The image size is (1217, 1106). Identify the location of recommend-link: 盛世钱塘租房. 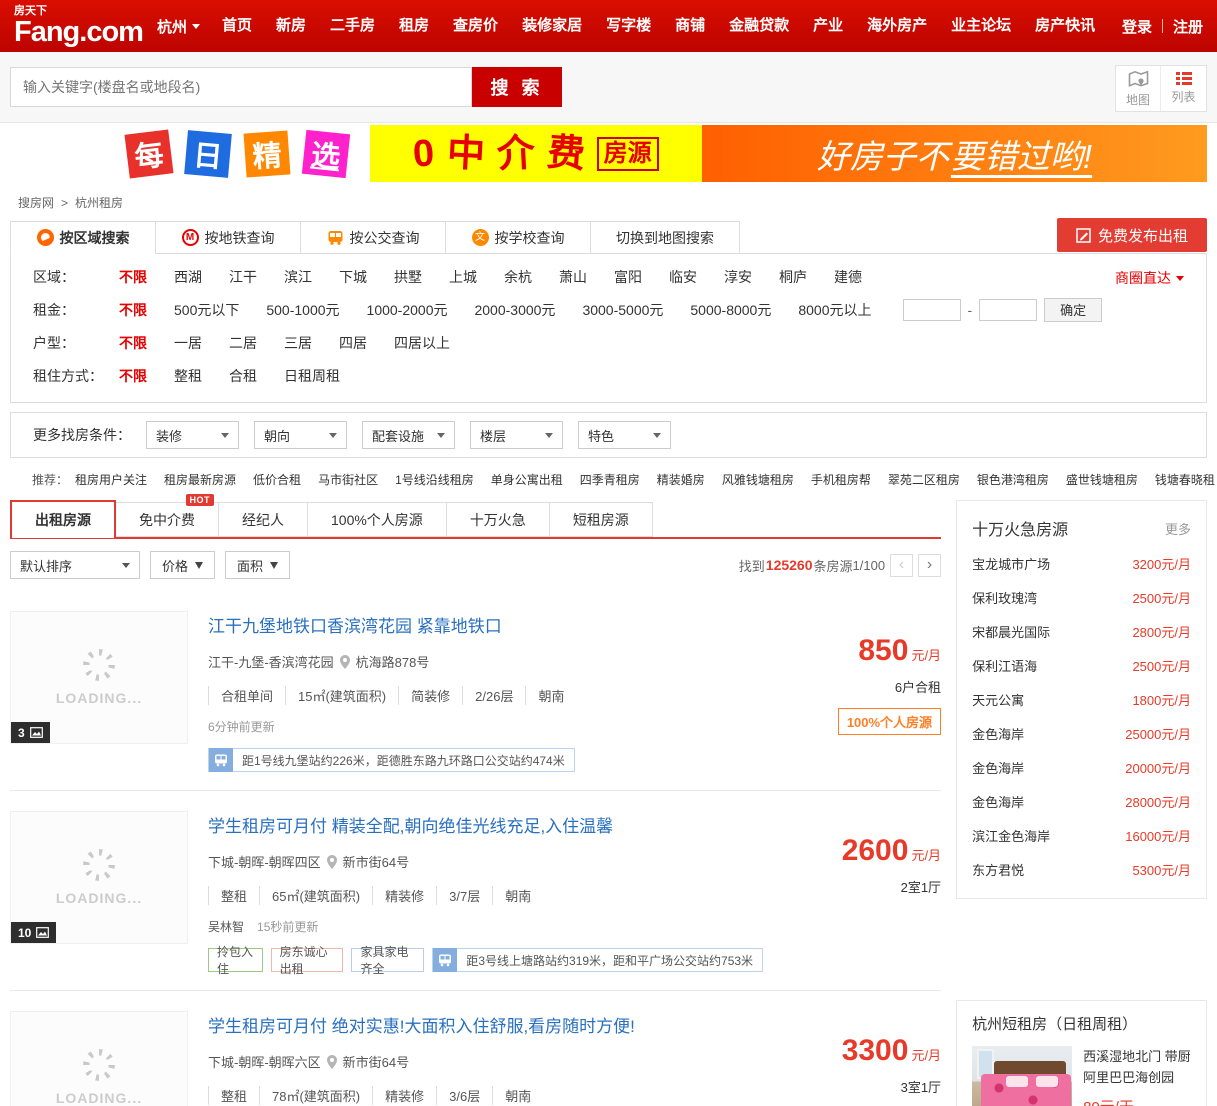
(1102, 480).